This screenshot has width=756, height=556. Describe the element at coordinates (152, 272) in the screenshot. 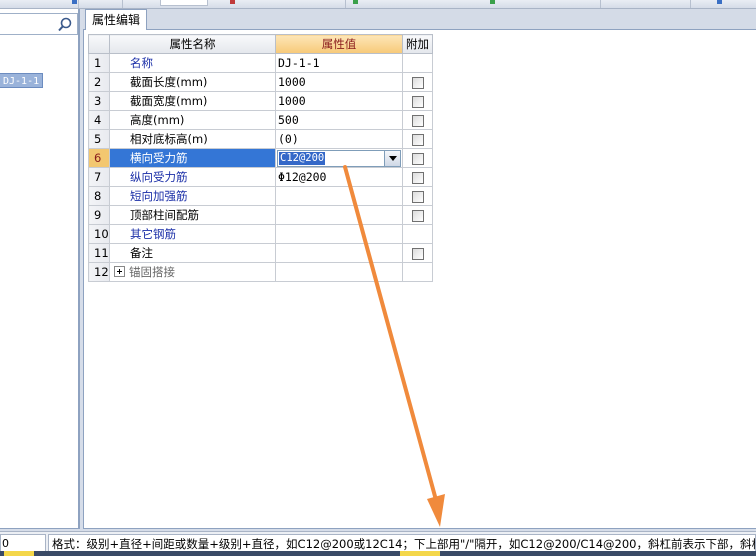

I see `property-name-label: 锚固搭接` at that location.